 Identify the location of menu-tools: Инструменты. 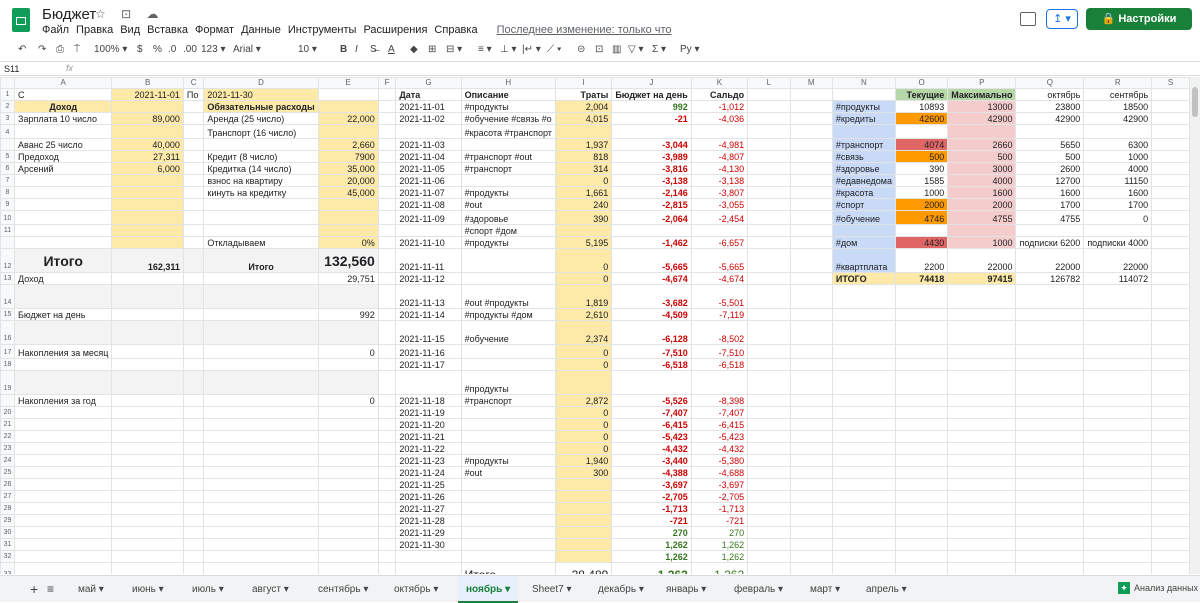
(322, 30).